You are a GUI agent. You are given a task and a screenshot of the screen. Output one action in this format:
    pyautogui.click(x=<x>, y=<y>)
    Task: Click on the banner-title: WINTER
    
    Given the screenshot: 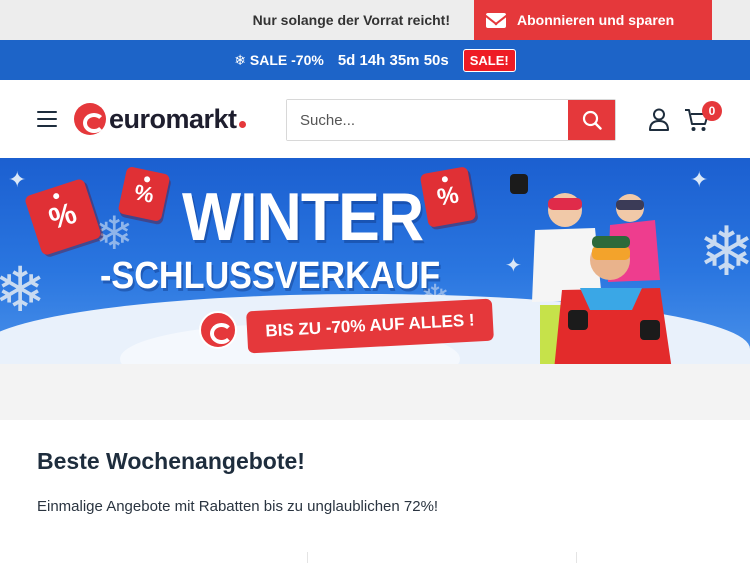 What is the action you would take?
    pyautogui.click(x=303, y=217)
    